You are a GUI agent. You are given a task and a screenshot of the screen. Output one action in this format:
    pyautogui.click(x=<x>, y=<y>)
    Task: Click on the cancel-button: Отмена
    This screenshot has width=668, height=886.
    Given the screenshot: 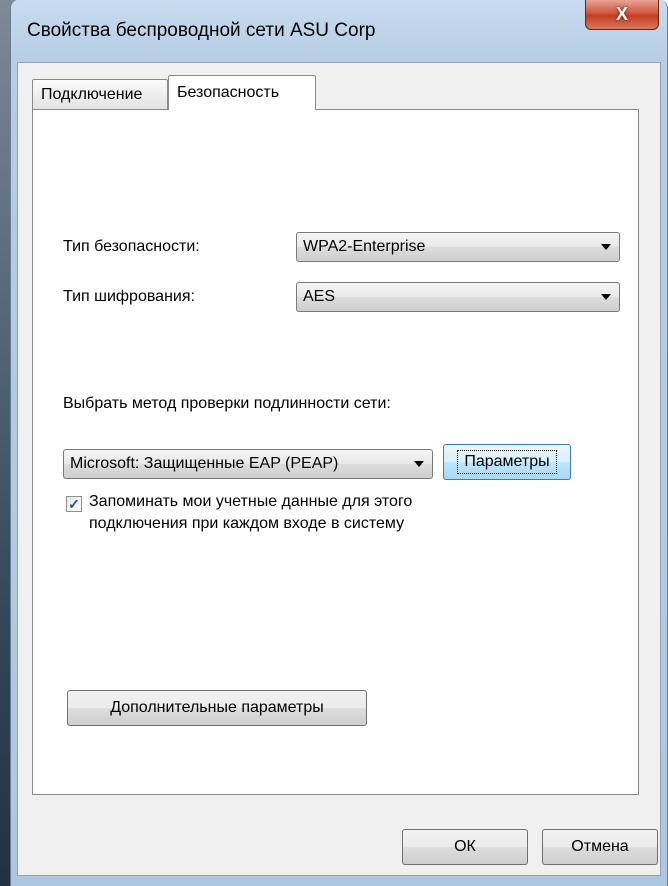 What is the action you would take?
    pyautogui.click(x=600, y=847)
    